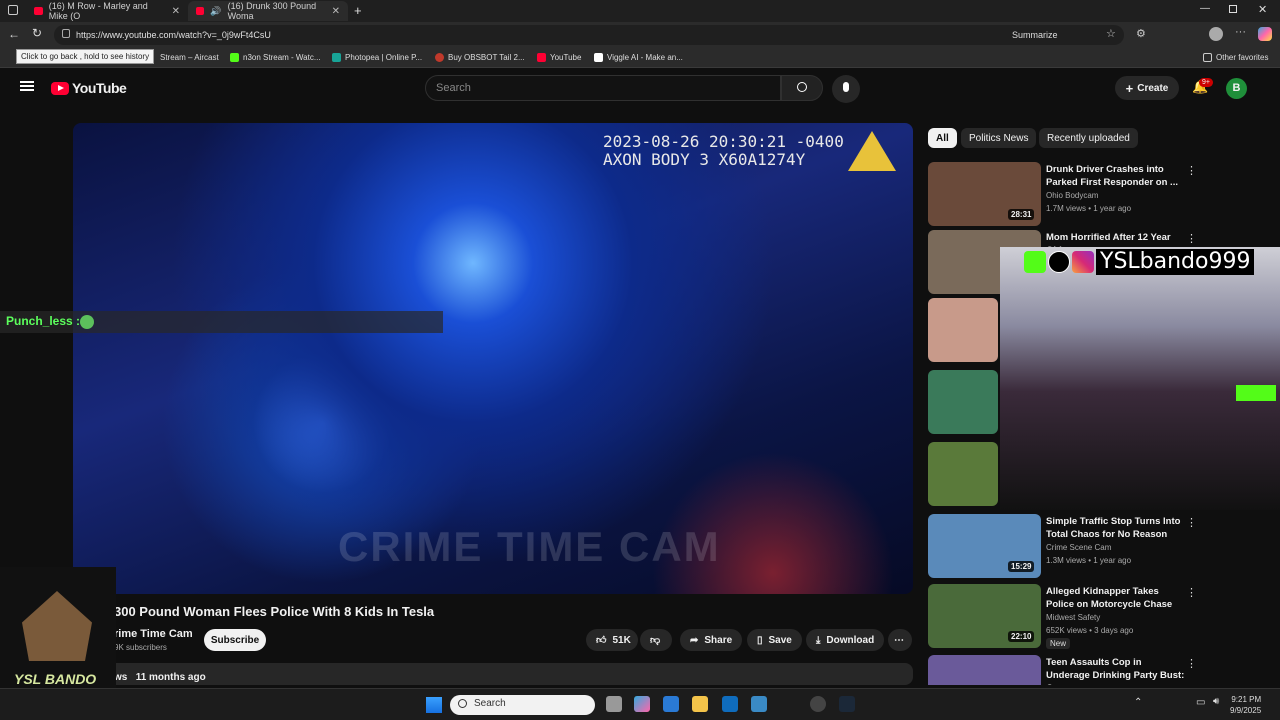  Describe the element at coordinates (272, 11) in the screenshot. I see `tab-2-title: (16) Drunk 300 Pound Woma` at that location.